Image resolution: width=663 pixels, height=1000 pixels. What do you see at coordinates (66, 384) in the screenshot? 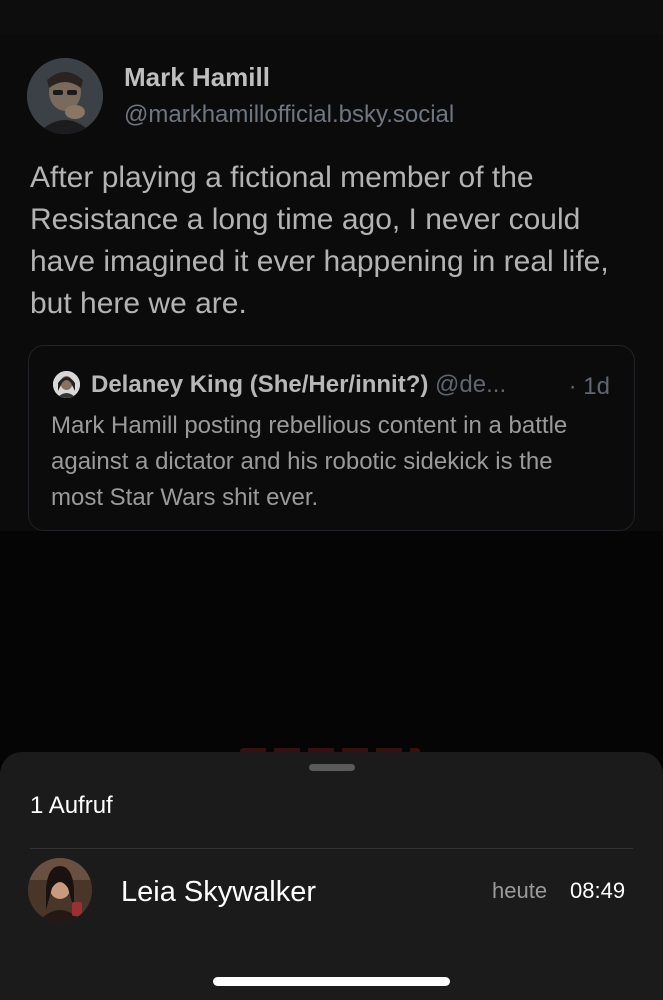
I see `quote-author-avatar` at bounding box center [66, 384].